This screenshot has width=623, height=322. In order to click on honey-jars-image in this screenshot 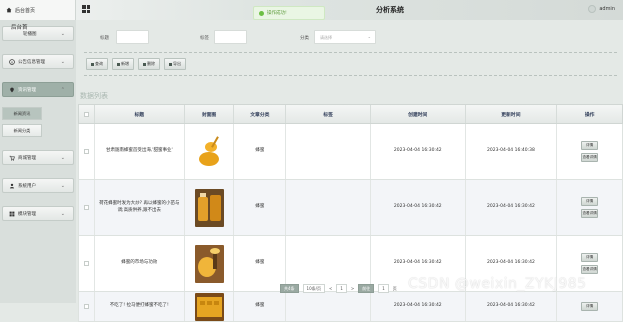, I will do `click(209, 207)`.